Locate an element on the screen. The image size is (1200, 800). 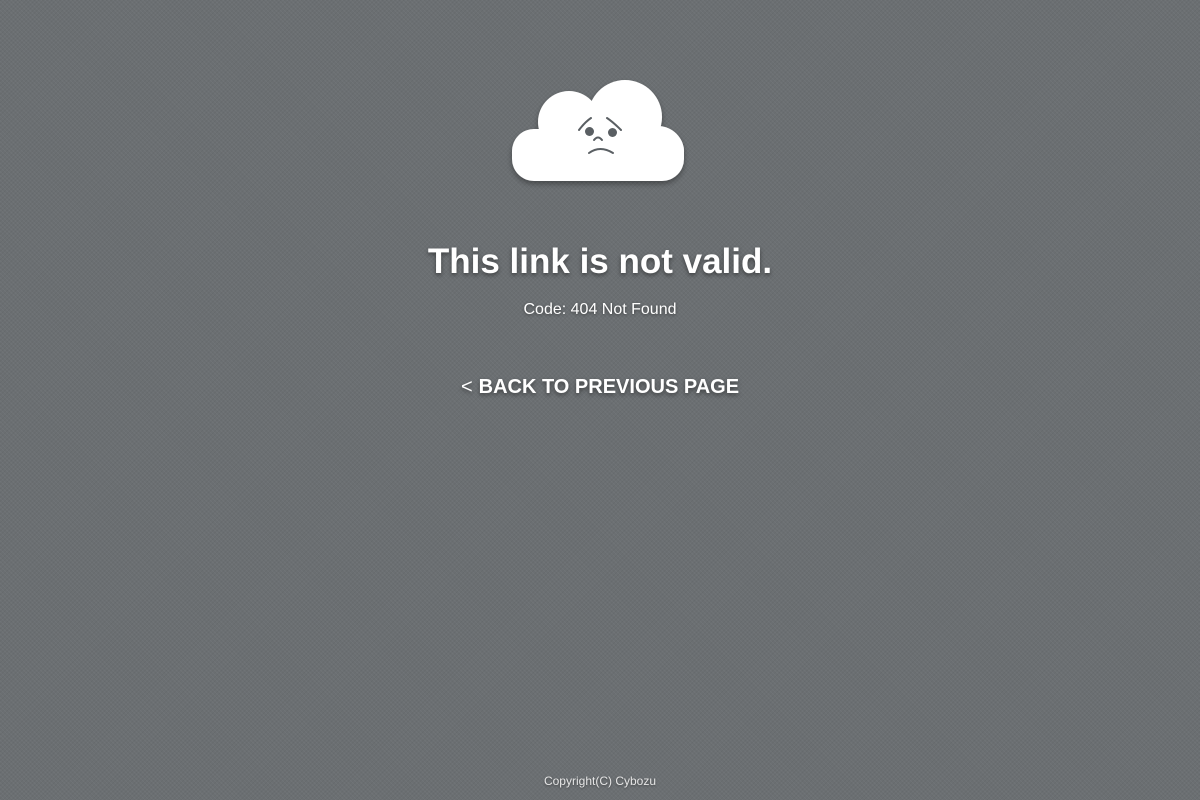
sad-cloud-icon is located at coordinates (600, 134).